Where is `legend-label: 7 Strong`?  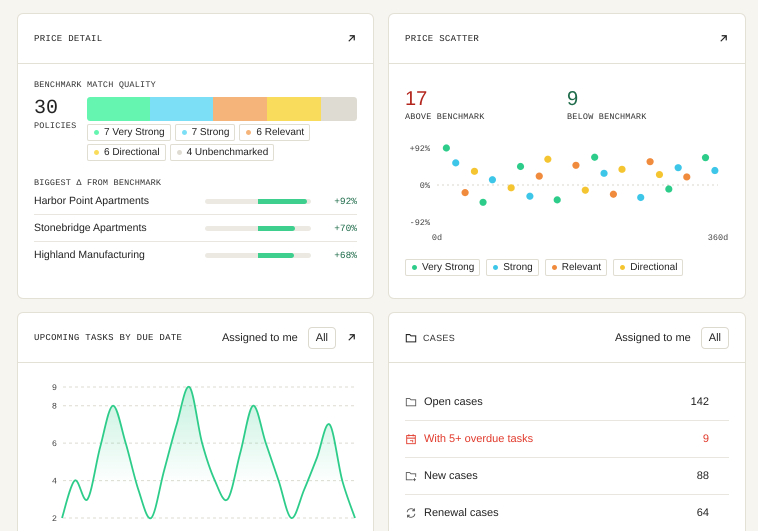
legend-label: 7 Strong is located at coordinates (211, 132).